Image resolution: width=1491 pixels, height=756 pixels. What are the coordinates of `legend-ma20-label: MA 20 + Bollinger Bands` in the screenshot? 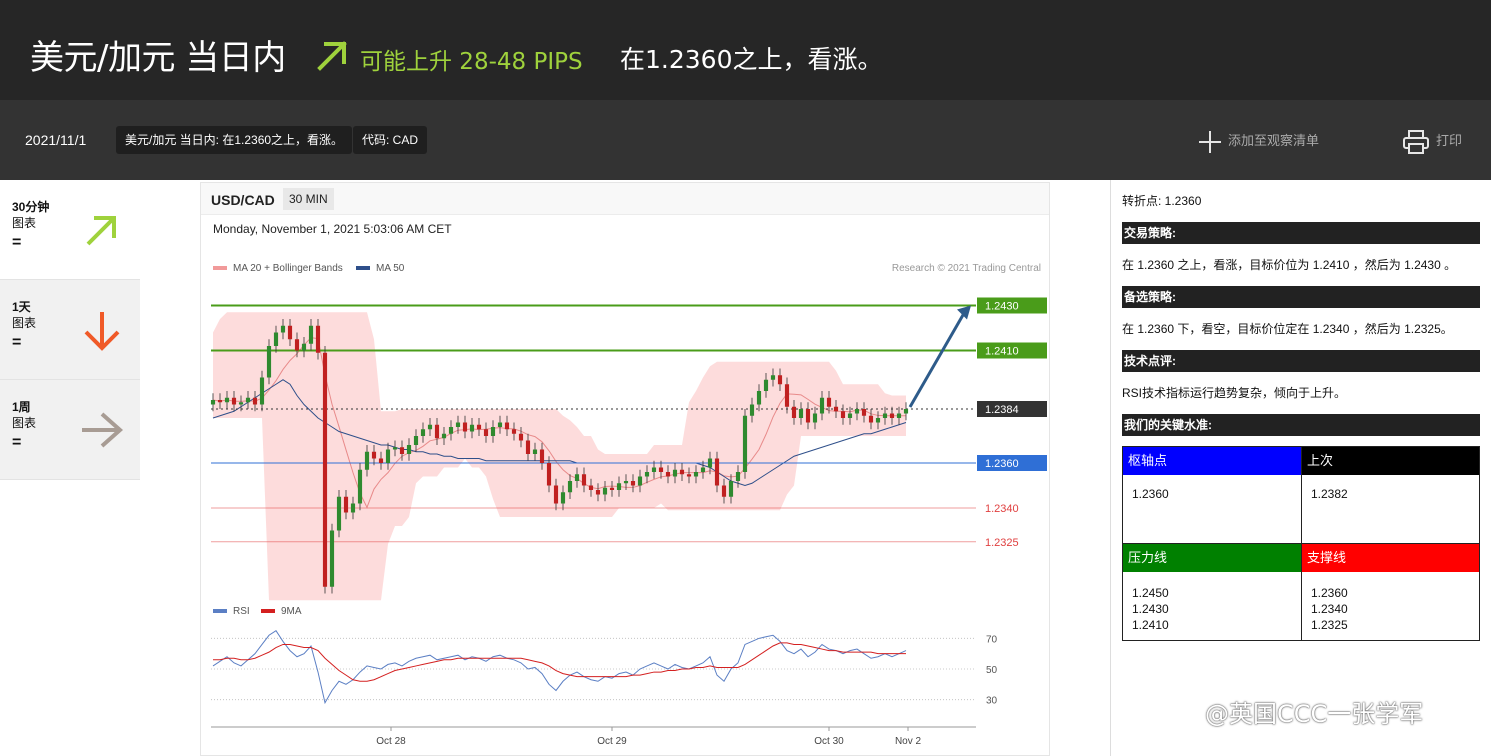 It's located at (288, 268).